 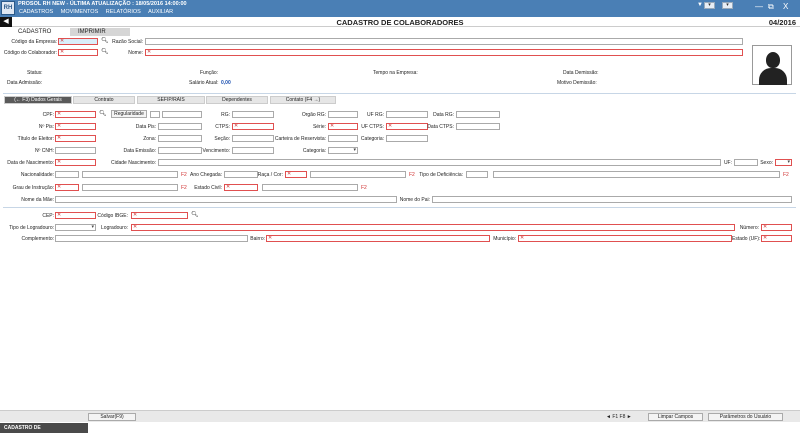 What do you see at coordinates (636, 174) in the screenshot?
I see `tipo-deficiencia-input` at bounding box center [636, 174].